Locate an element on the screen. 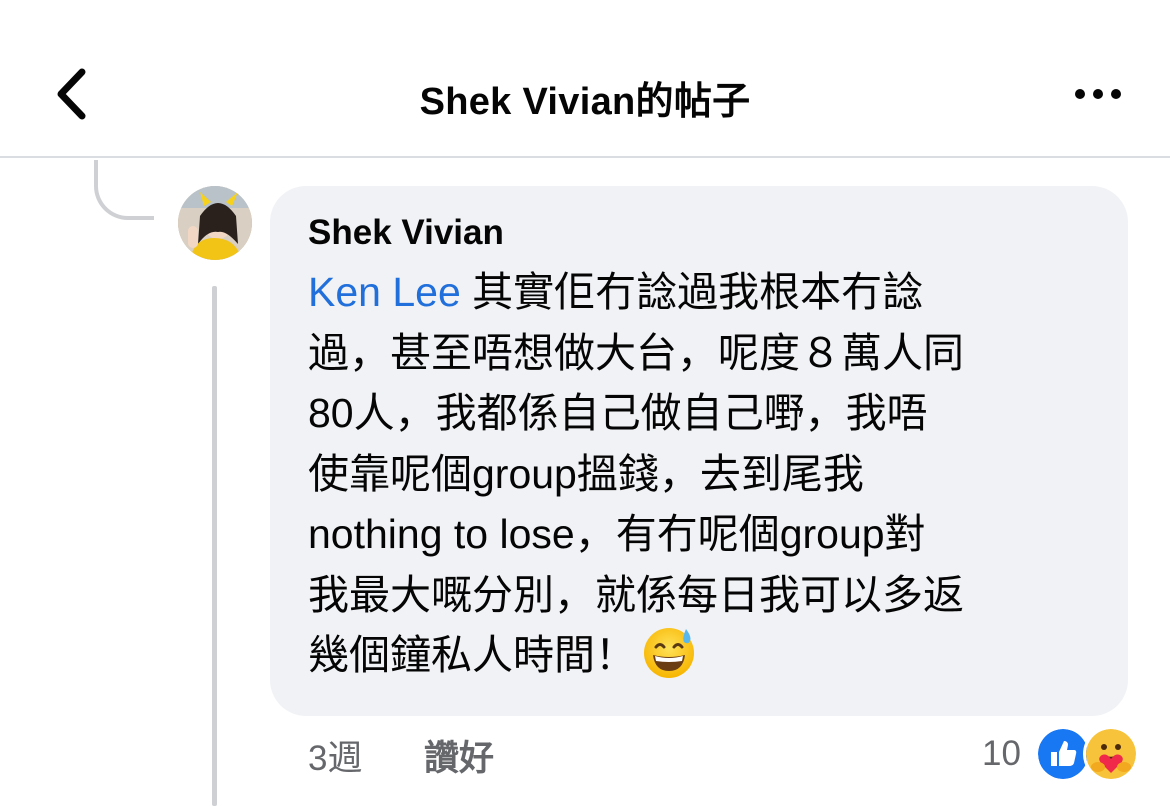 The width and height of the screenshot is (1170, 806). reaction-count: 10 is located at coordinates (1001, 753).